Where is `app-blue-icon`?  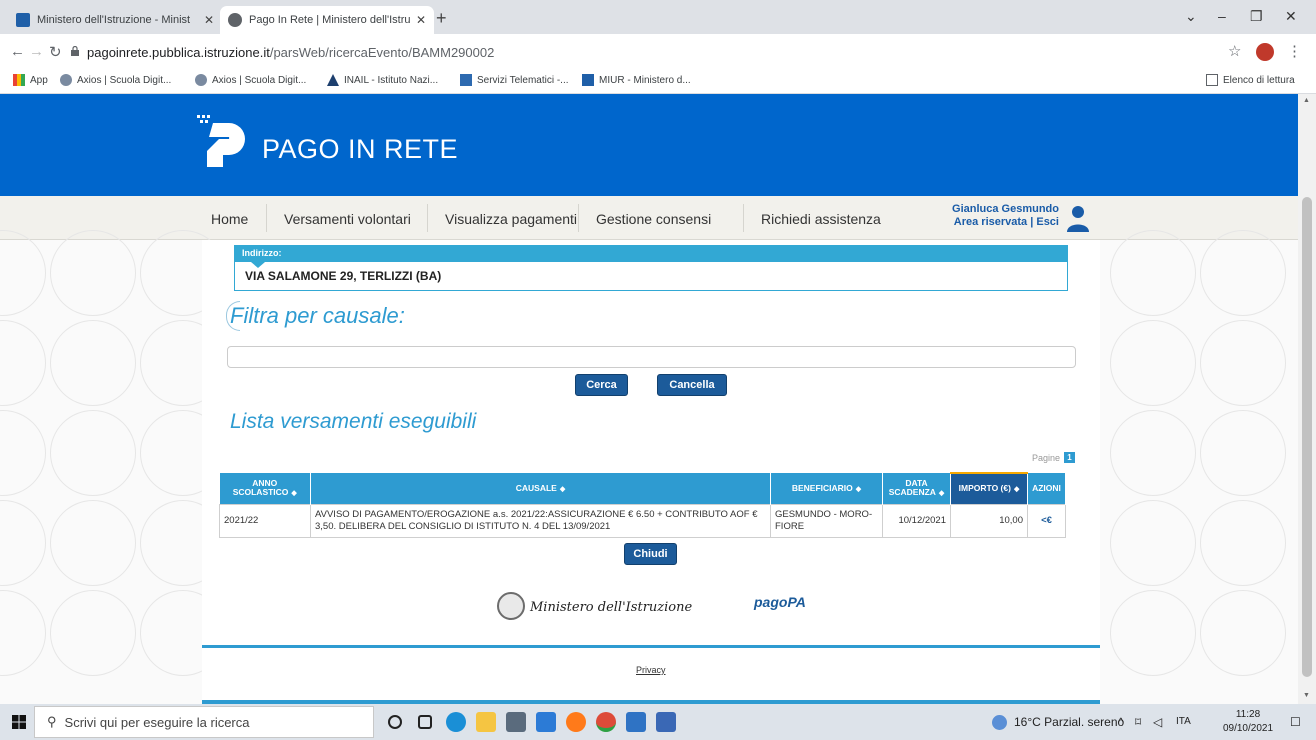 app-blue-icon is located at coordinates (636, 722).